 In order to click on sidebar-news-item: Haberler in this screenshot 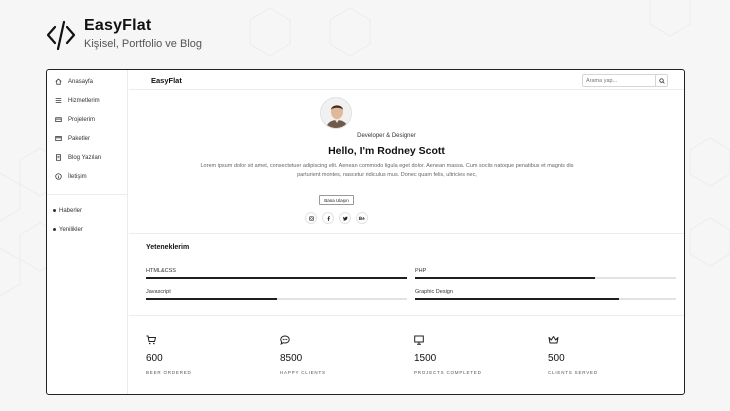, I will do `click(87, 210)`.